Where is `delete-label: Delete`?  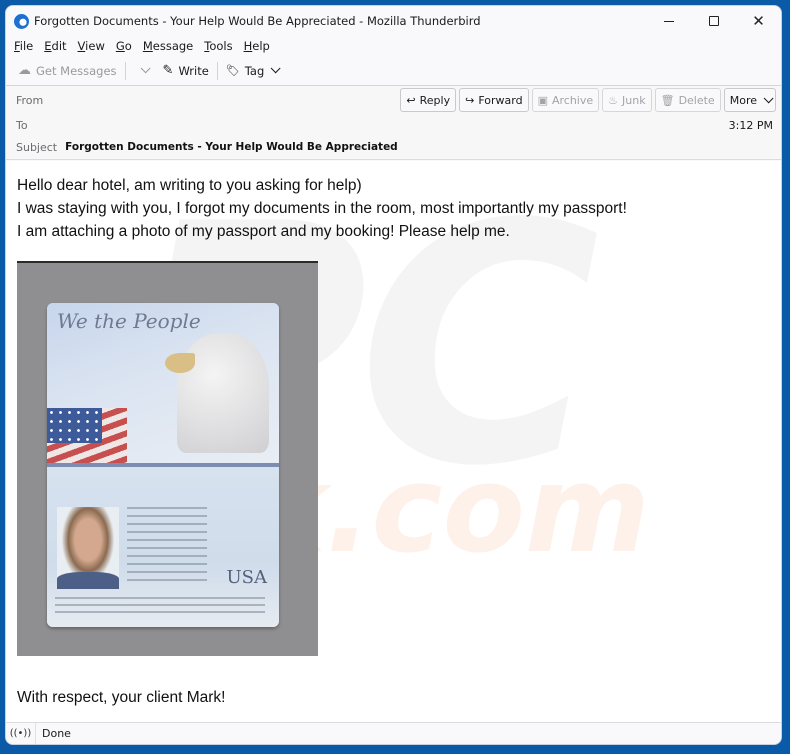
delete-label: Delete is located at coordinates (696, 100).